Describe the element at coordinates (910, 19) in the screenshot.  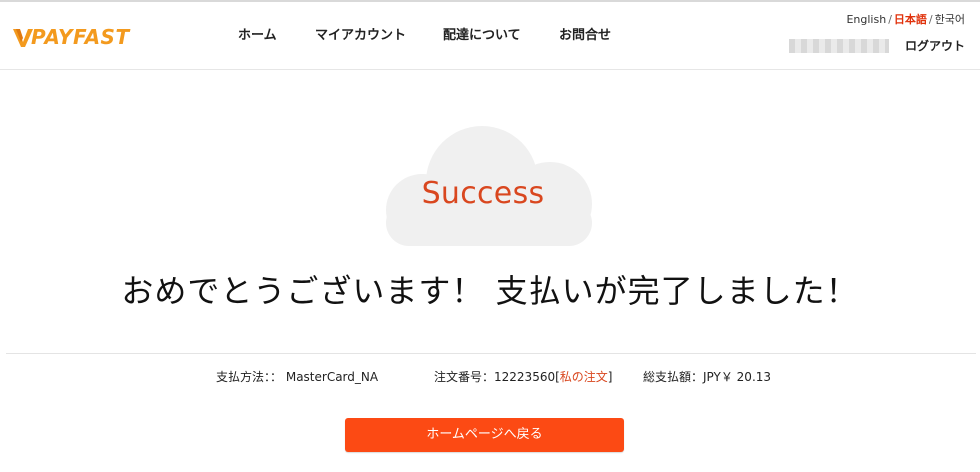
I see `lang-japanese: 日本語` at that location.